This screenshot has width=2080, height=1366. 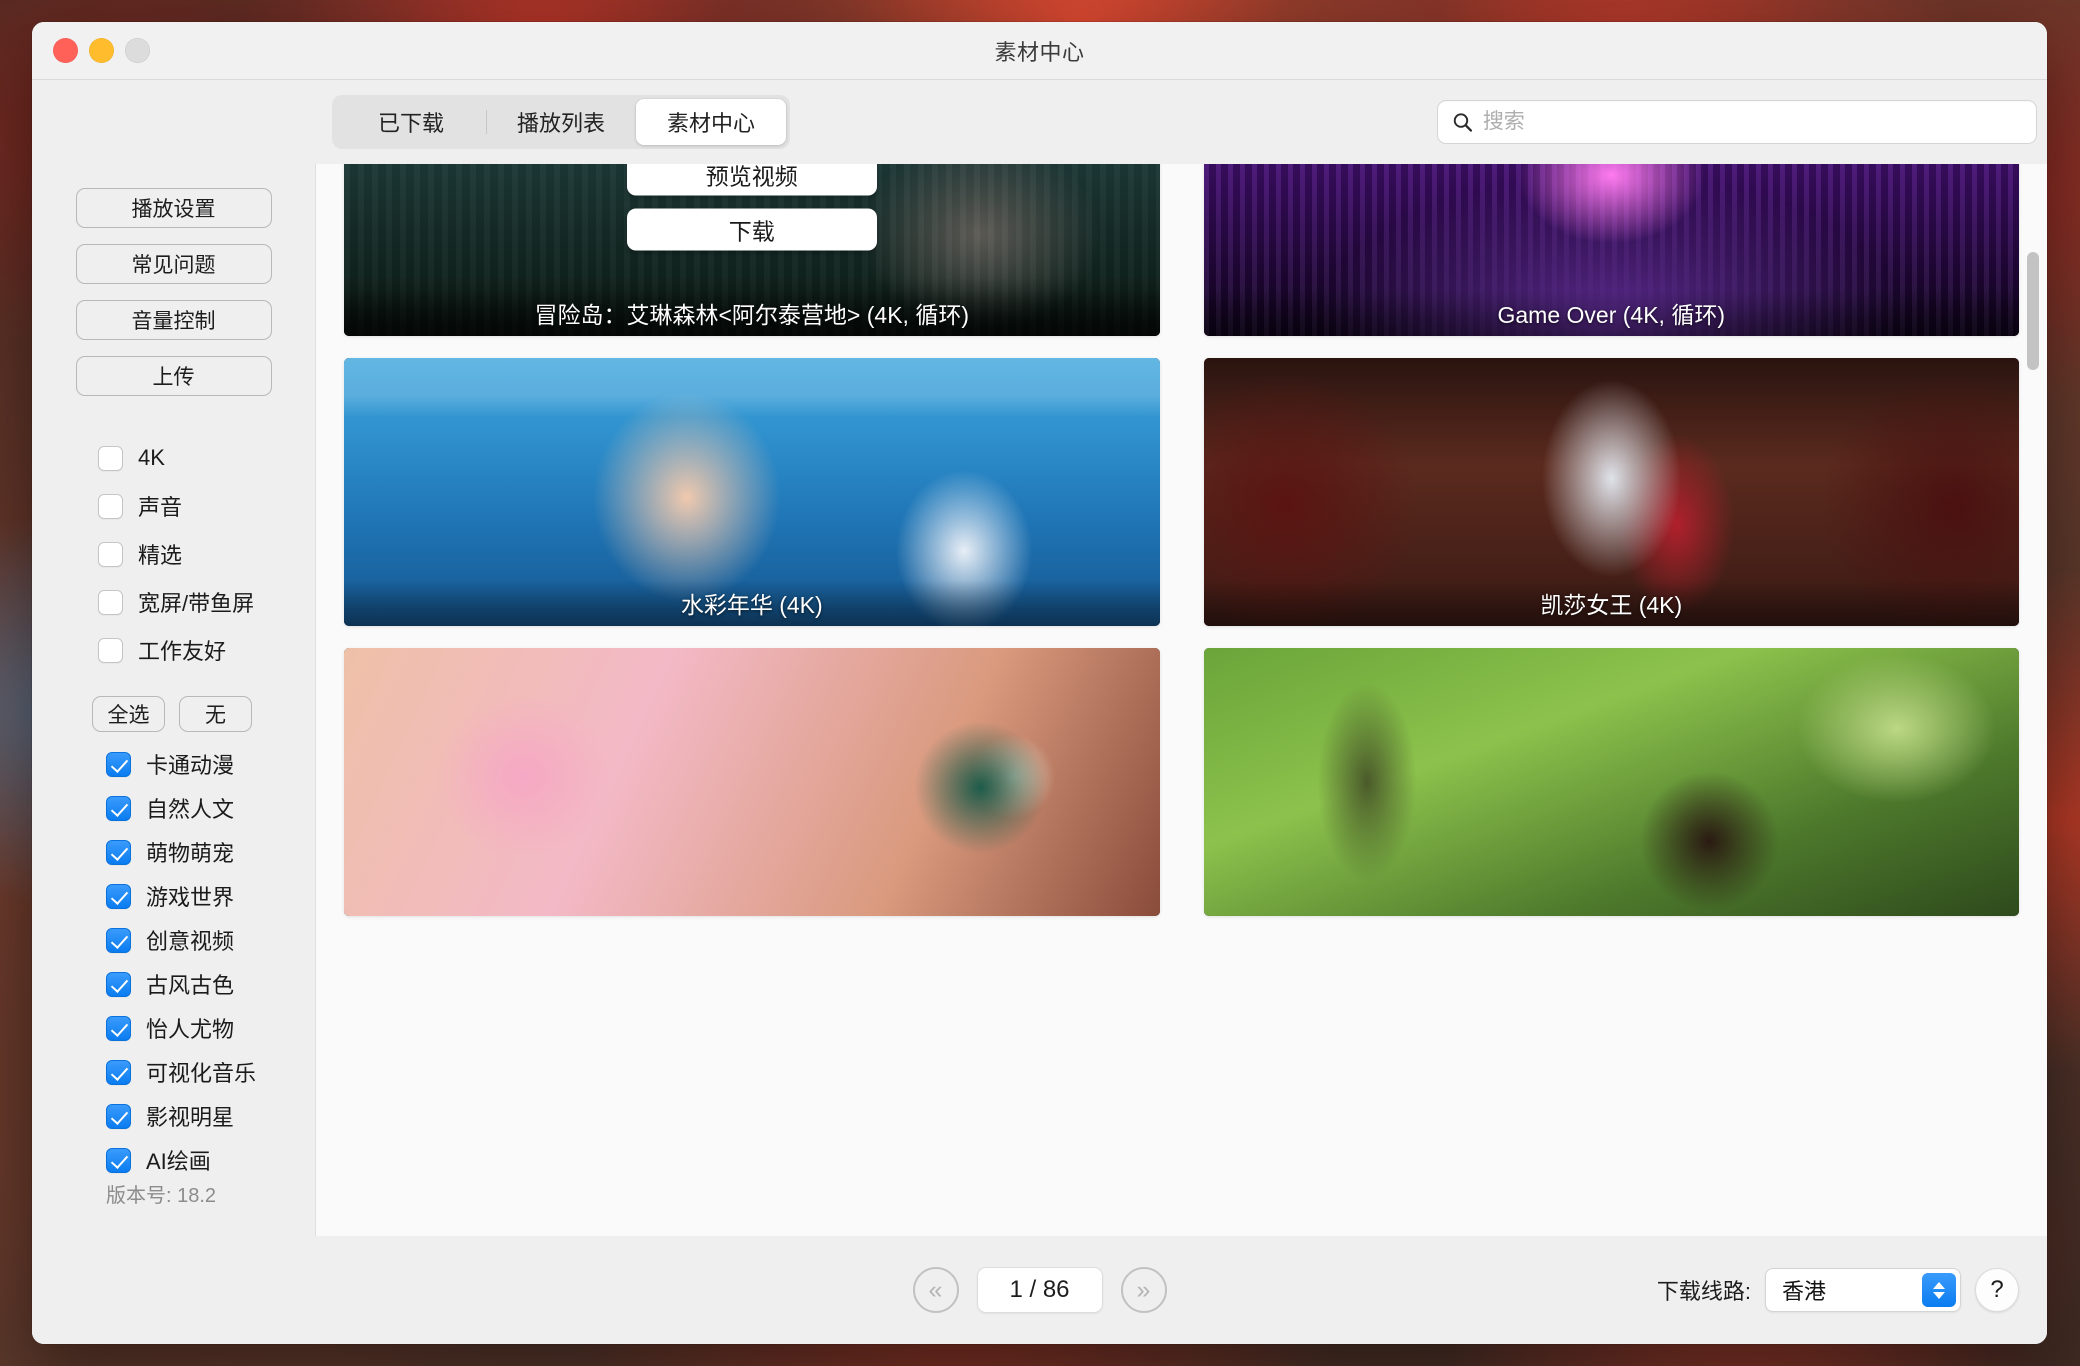 What do you see at coordinates (1463, 122) in the screenshot?
I see `search-icon` at bounding box center [1463, 122].